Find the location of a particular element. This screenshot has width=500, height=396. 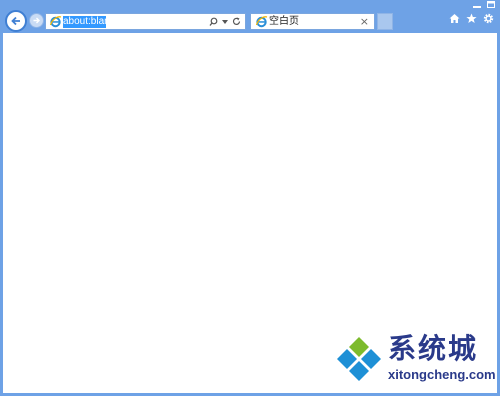

gear-icon is located at coordinates (488, 18).